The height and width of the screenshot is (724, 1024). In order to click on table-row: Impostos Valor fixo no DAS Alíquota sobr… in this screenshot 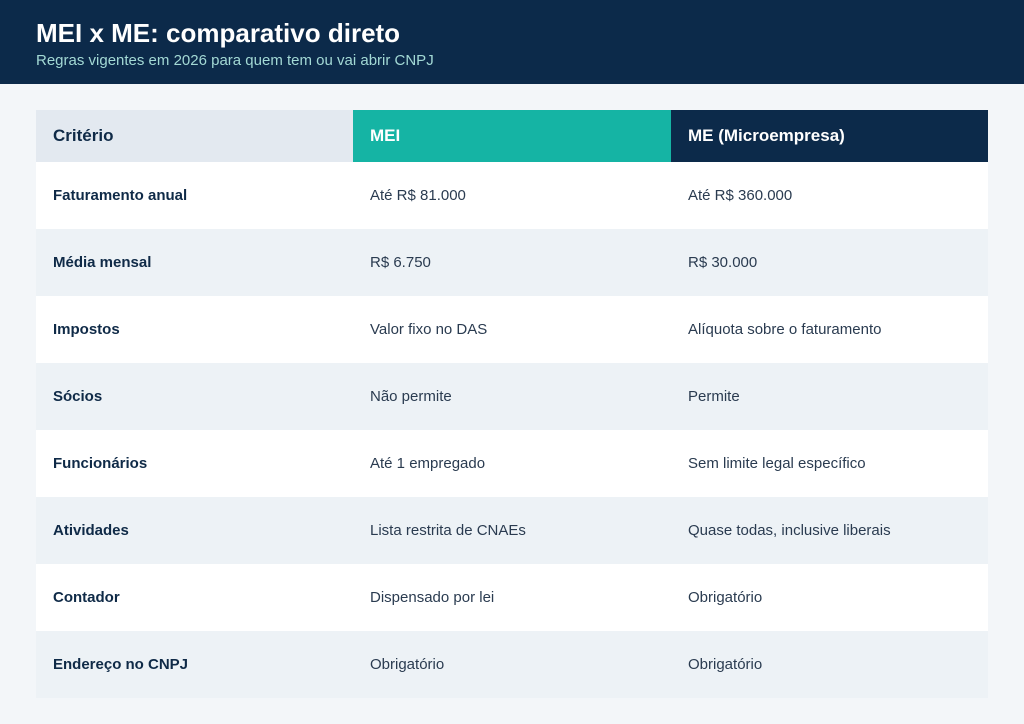, I will do `click(512, 329)`.